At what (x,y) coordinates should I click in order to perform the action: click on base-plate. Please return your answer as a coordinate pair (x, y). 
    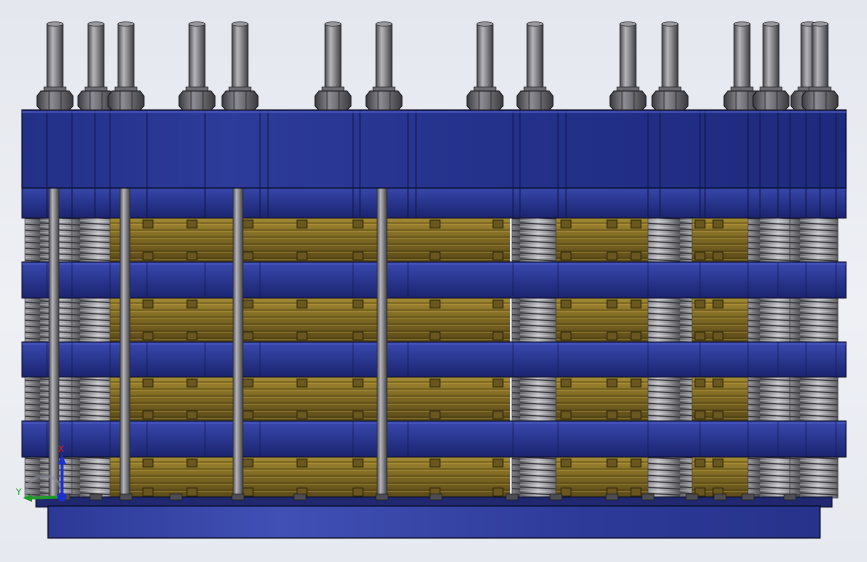
    Looking at the image, I should click on (434, 516).